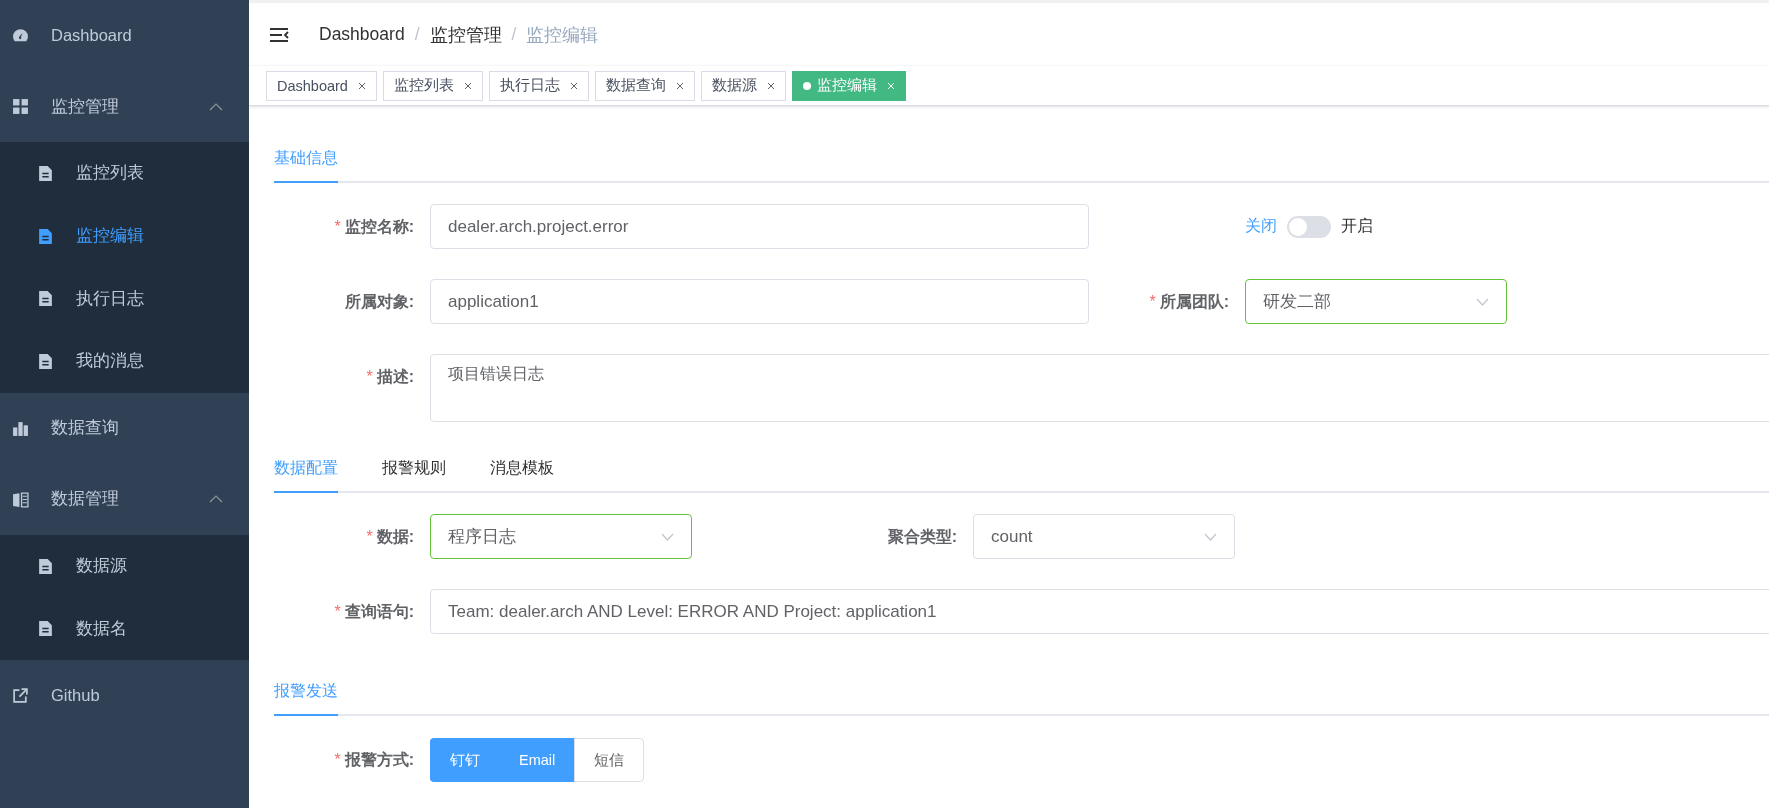 The width and height of the screenshot is (1769, 808). Describe the element at coordinates (759, 301) in the screenshot. I see `input-field: application1` at that location.